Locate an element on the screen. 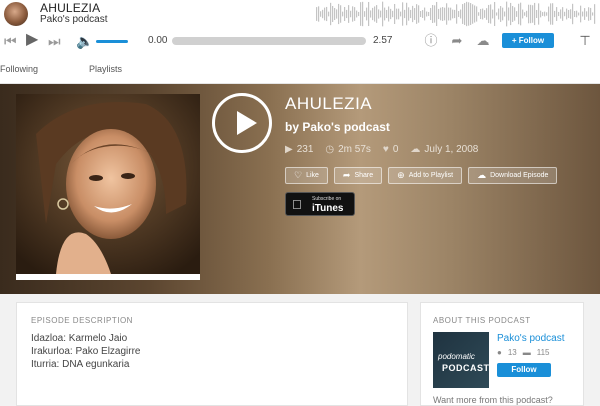 Image resolution: width=600 pixels, height=406 pixels. download-icon: ☁ is located at coordinates (483, 41).